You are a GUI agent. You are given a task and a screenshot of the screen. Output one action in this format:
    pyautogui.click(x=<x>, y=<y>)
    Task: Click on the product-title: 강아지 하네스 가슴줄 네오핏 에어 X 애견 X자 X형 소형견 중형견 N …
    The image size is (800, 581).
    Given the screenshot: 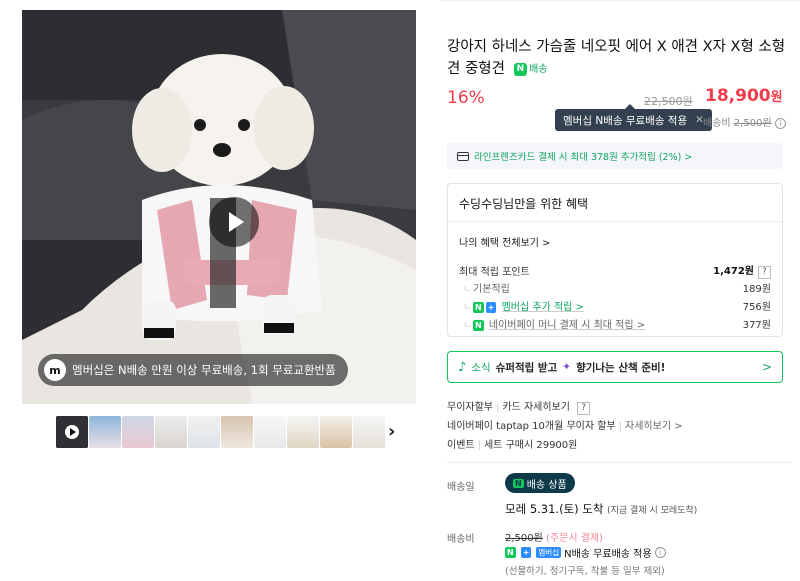 What is the action you would take?
    pyautogui.click(x=619, y=58)
    